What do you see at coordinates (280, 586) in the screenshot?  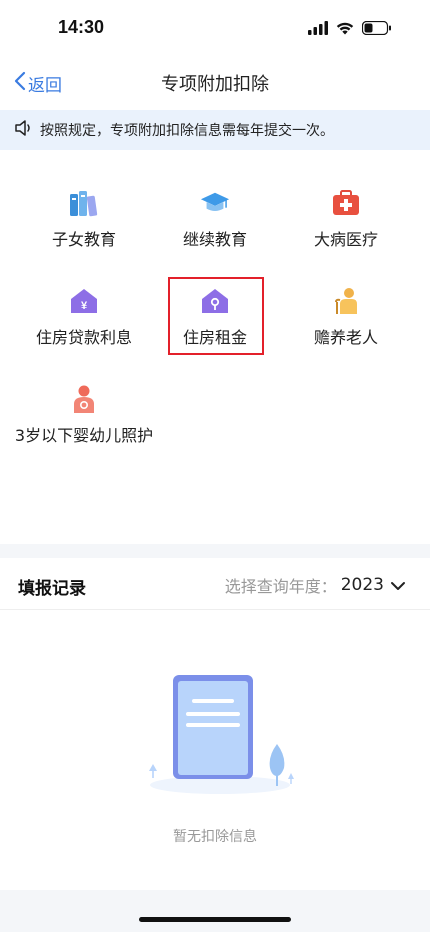 I see `year-prompt: 选择查询年度：` at bounding box center [280, 586].